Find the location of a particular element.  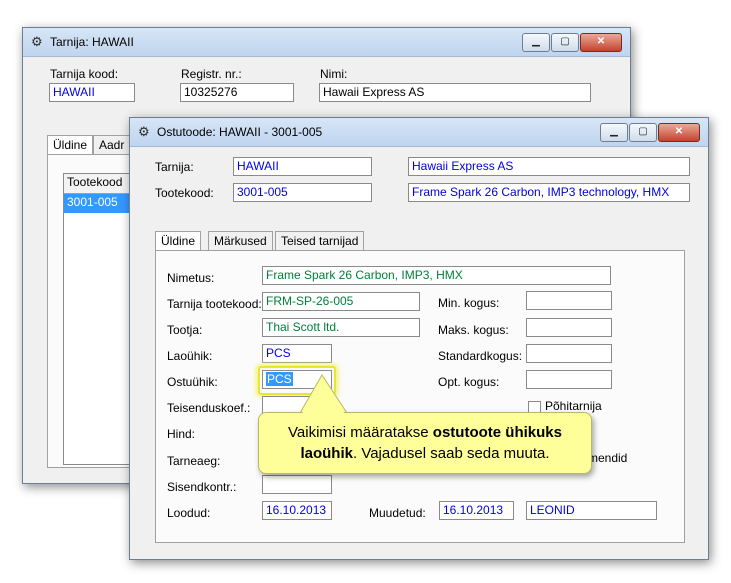

created-label: Loodud: is located at coordinates (189, 513).